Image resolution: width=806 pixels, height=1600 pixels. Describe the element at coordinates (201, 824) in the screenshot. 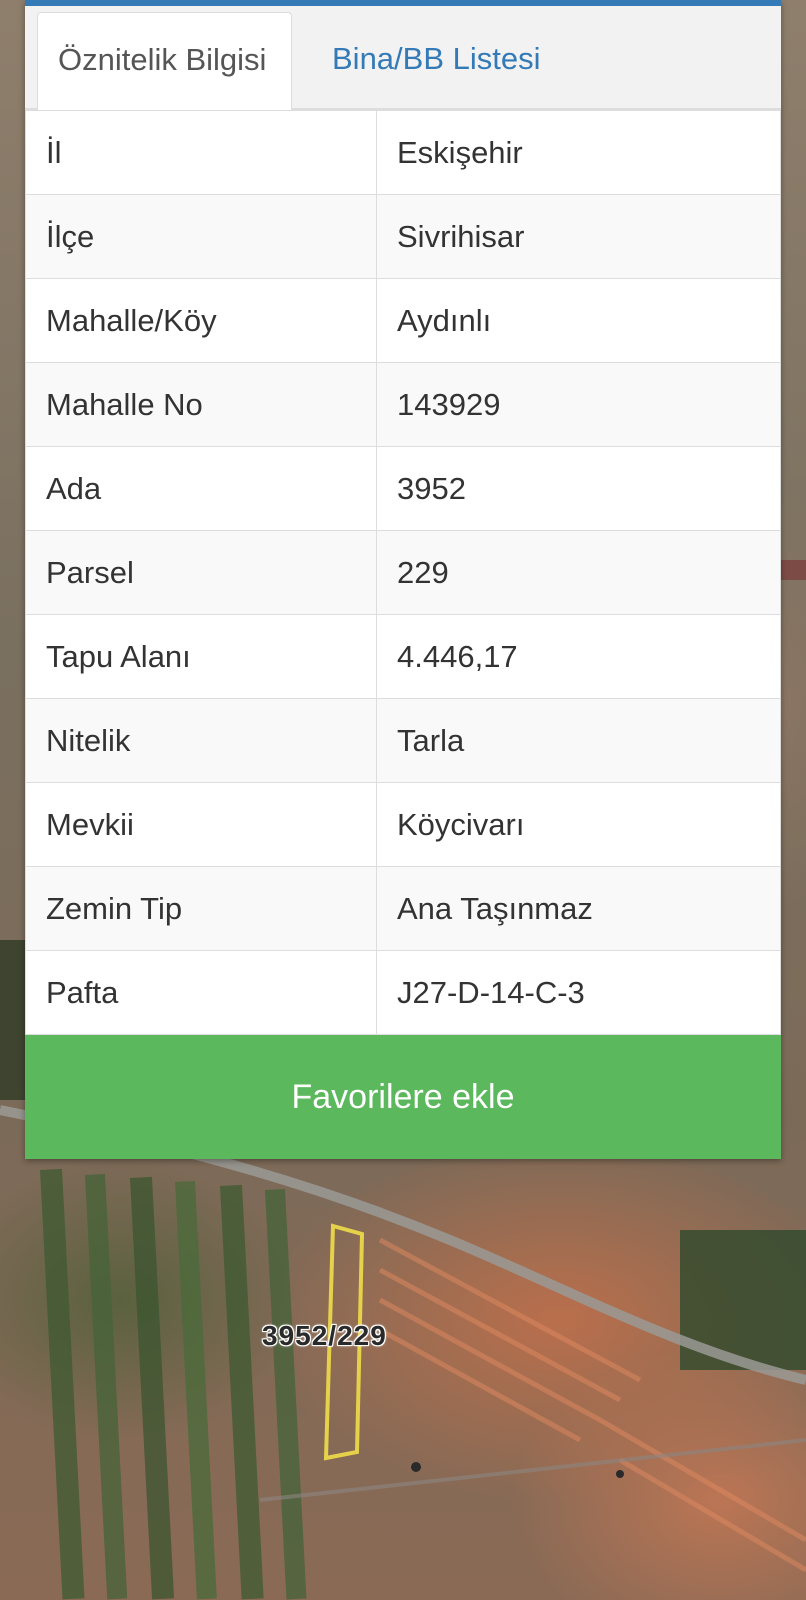

I see `attribute-key: Mevkii` at that location.